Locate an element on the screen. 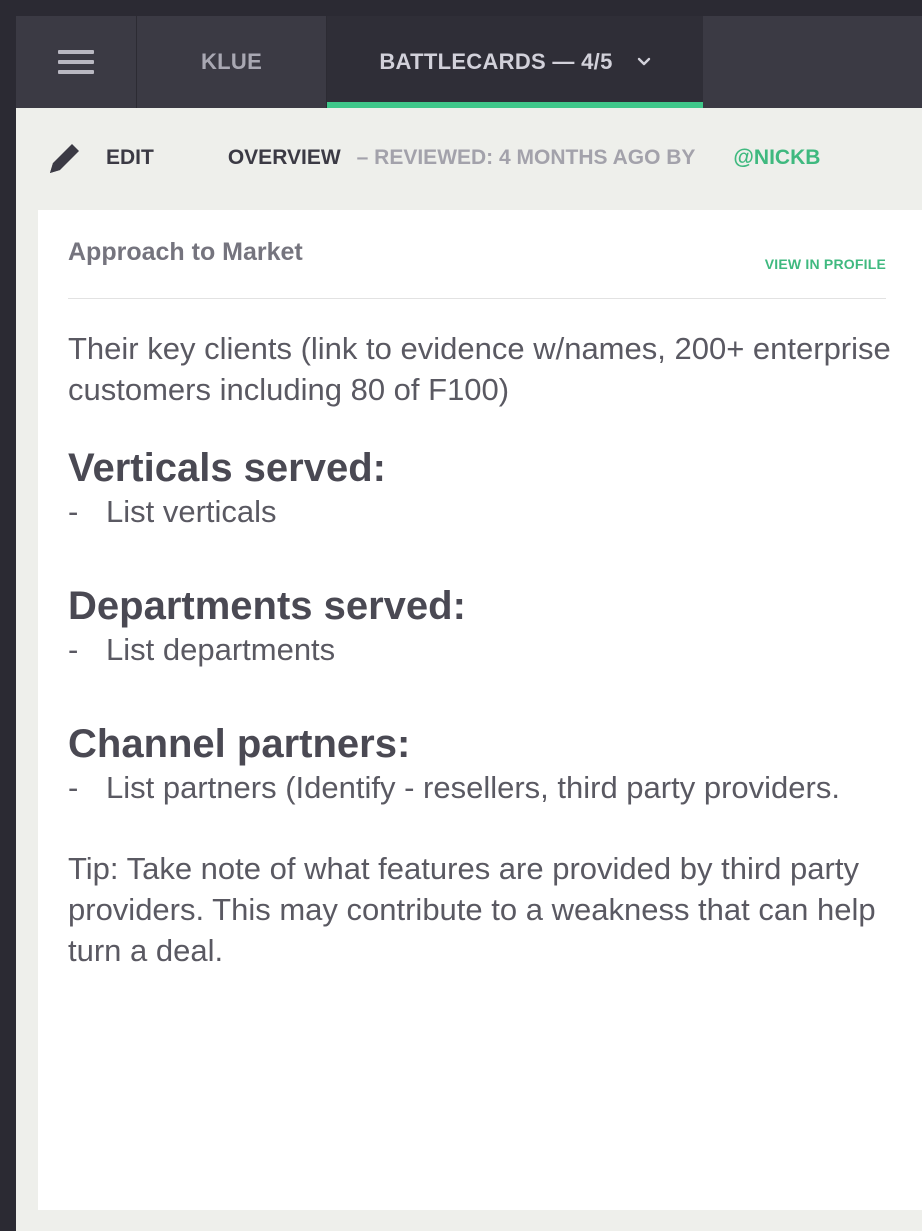  edit-button: EDIT is located at coordinates (100, 158).